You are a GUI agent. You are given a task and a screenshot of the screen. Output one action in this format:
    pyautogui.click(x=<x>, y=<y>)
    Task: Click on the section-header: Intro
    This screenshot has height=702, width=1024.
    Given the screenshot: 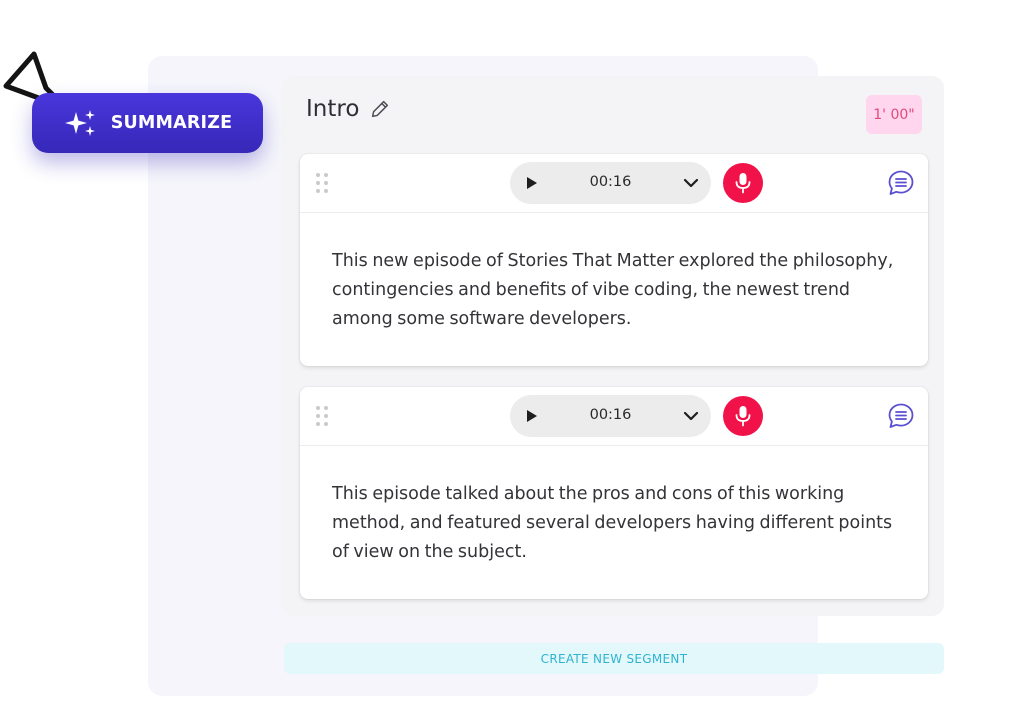 What is the action you would take?
    pyautogui.click(x=348, y=109)
    